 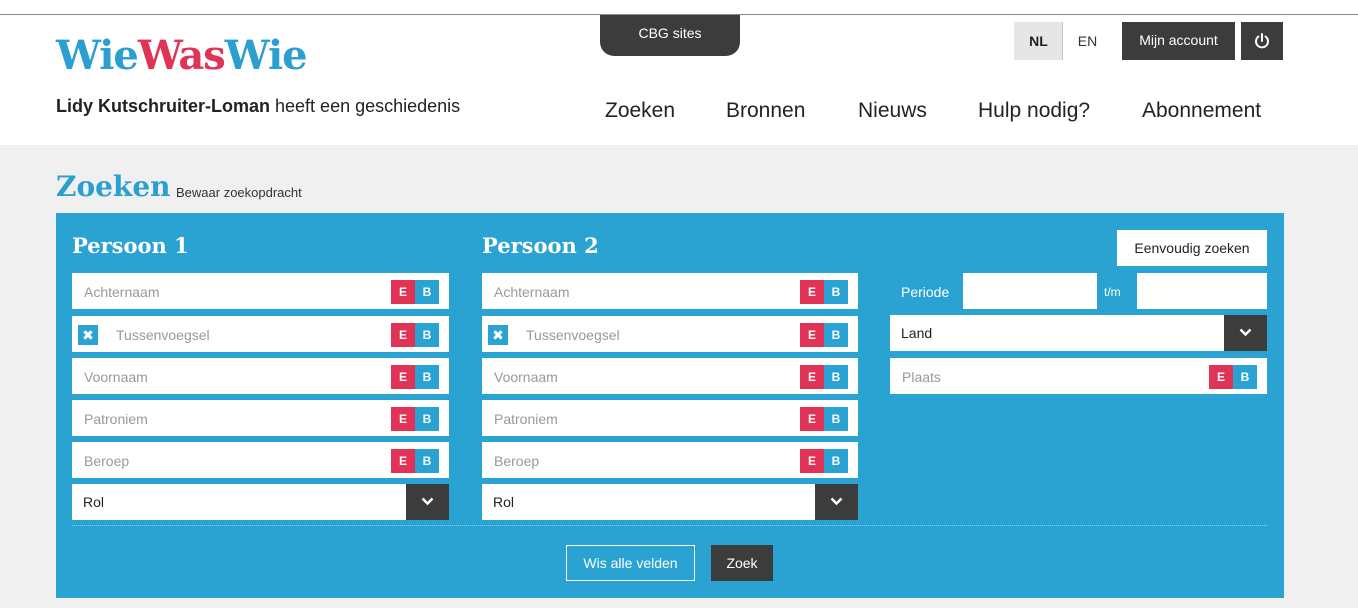 What do you see at coordinates (1192, 248) in the screenshot?
I see `simple-search-button: Eenvoudig zoeken` at bounding box center [1192, 248].